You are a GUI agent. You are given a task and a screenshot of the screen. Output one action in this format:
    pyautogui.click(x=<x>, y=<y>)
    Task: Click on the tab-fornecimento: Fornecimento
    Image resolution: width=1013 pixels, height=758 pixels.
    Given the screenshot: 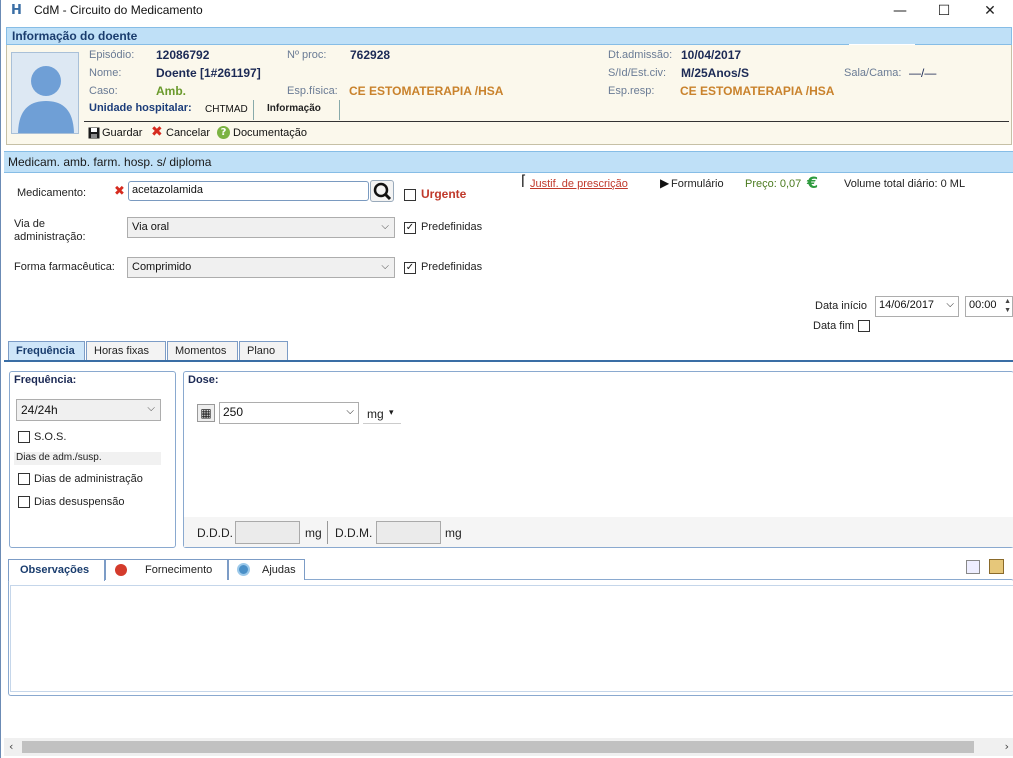 What is the action you would take?
    pyautogui.click(x=166, y=569)
    